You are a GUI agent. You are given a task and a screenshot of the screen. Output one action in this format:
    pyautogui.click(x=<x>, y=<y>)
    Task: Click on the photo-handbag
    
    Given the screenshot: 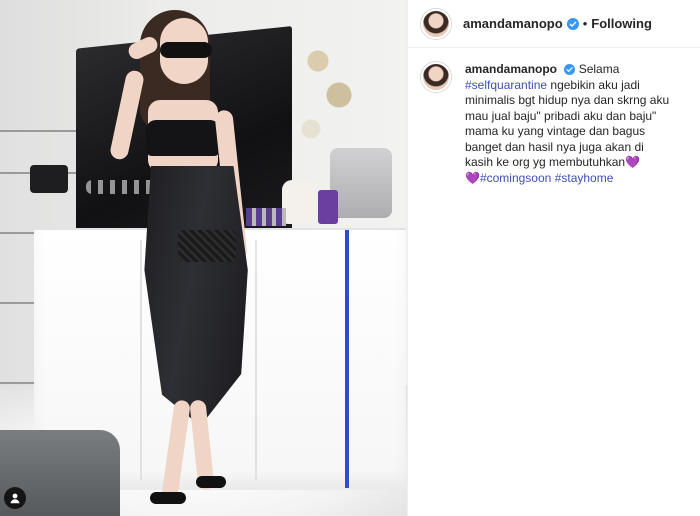 What is the action you would take?
    pyautogui.click(x=49, y=179)
    